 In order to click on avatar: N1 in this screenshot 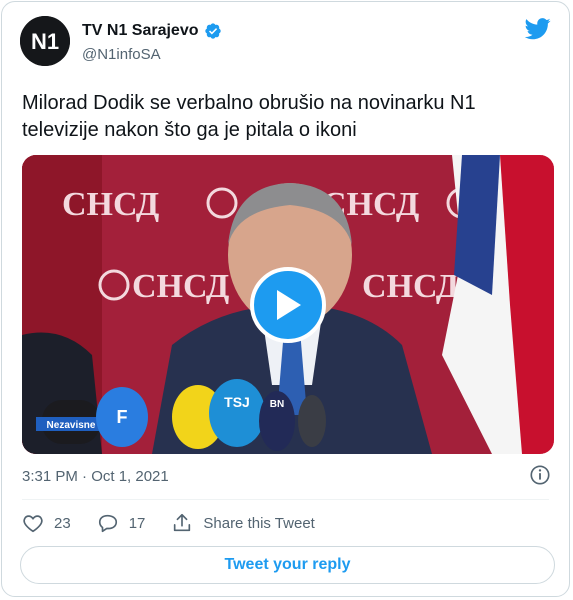, I will do `click(45, 41)`.